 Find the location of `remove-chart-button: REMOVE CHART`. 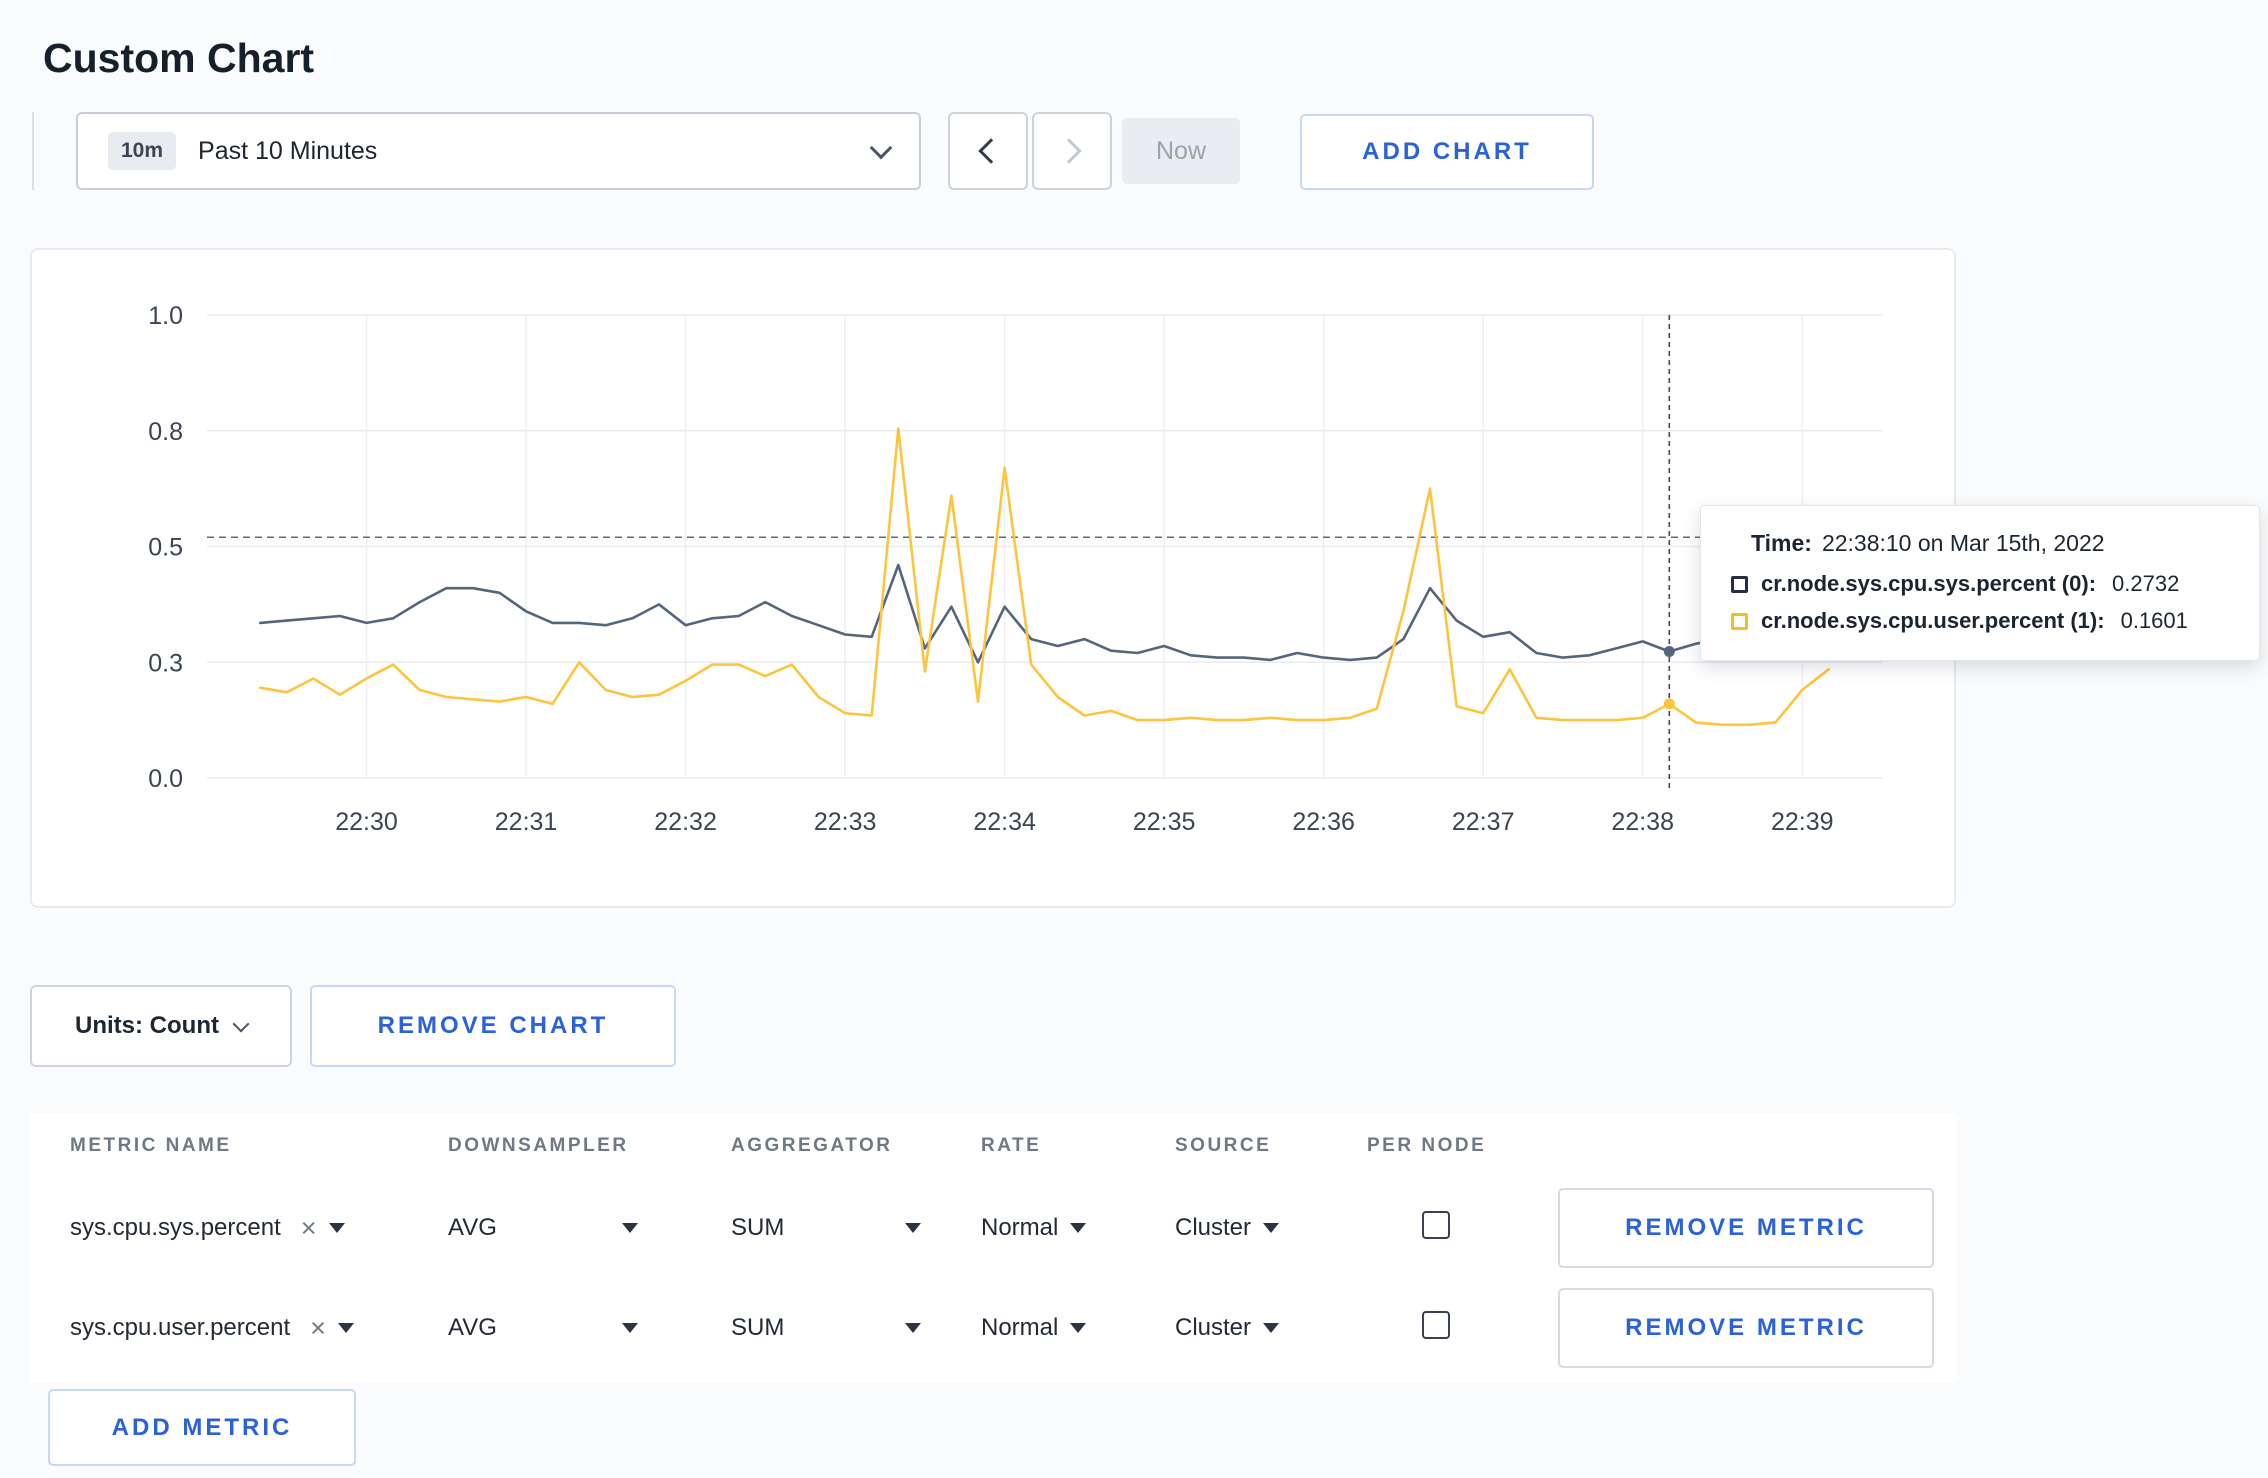

remove-chart-button: REMOVE CHART is located at coordinates (493, 1026).